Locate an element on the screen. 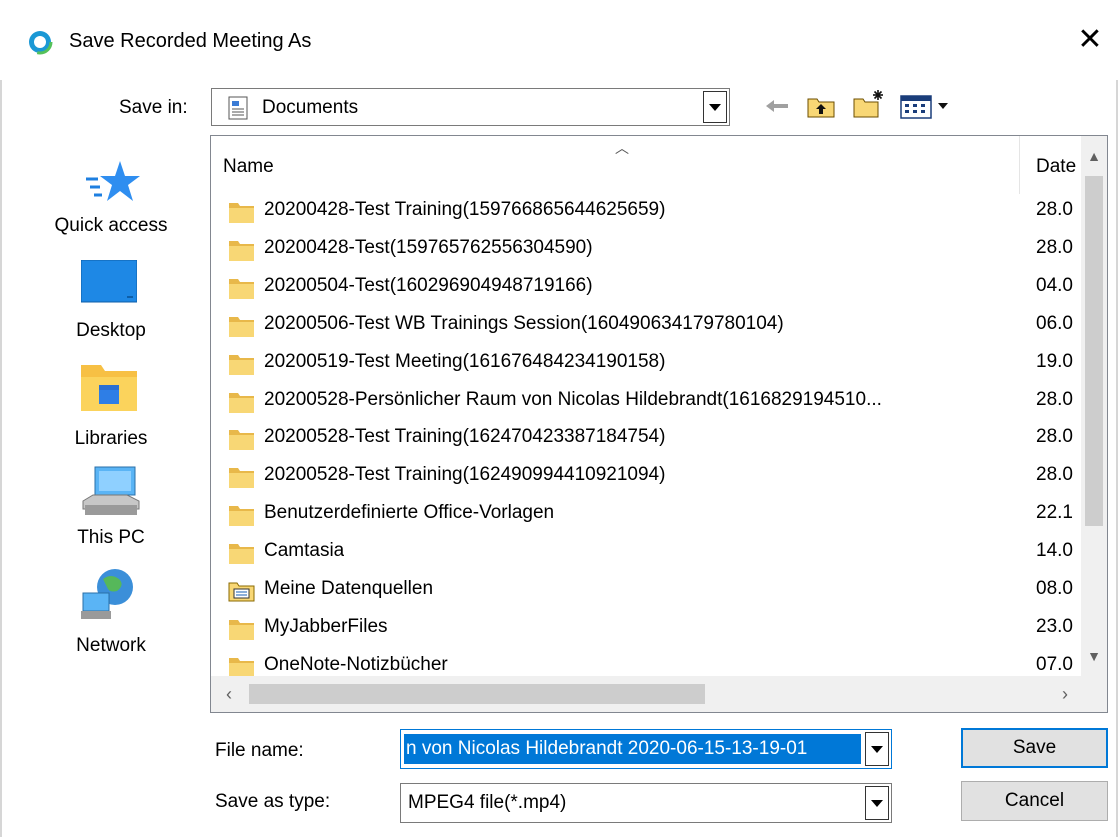 This screenshot has height=837, width=1118. save-in-dropdown-arrow is located at coordinates (715, 107).